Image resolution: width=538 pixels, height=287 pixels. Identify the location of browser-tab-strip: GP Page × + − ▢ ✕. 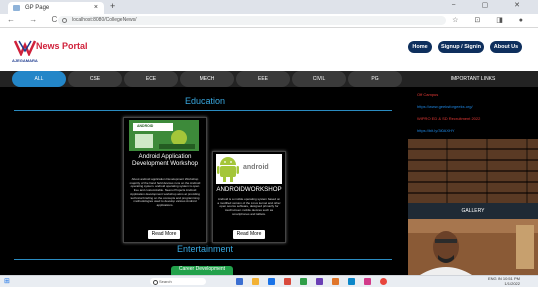
(269, 7).